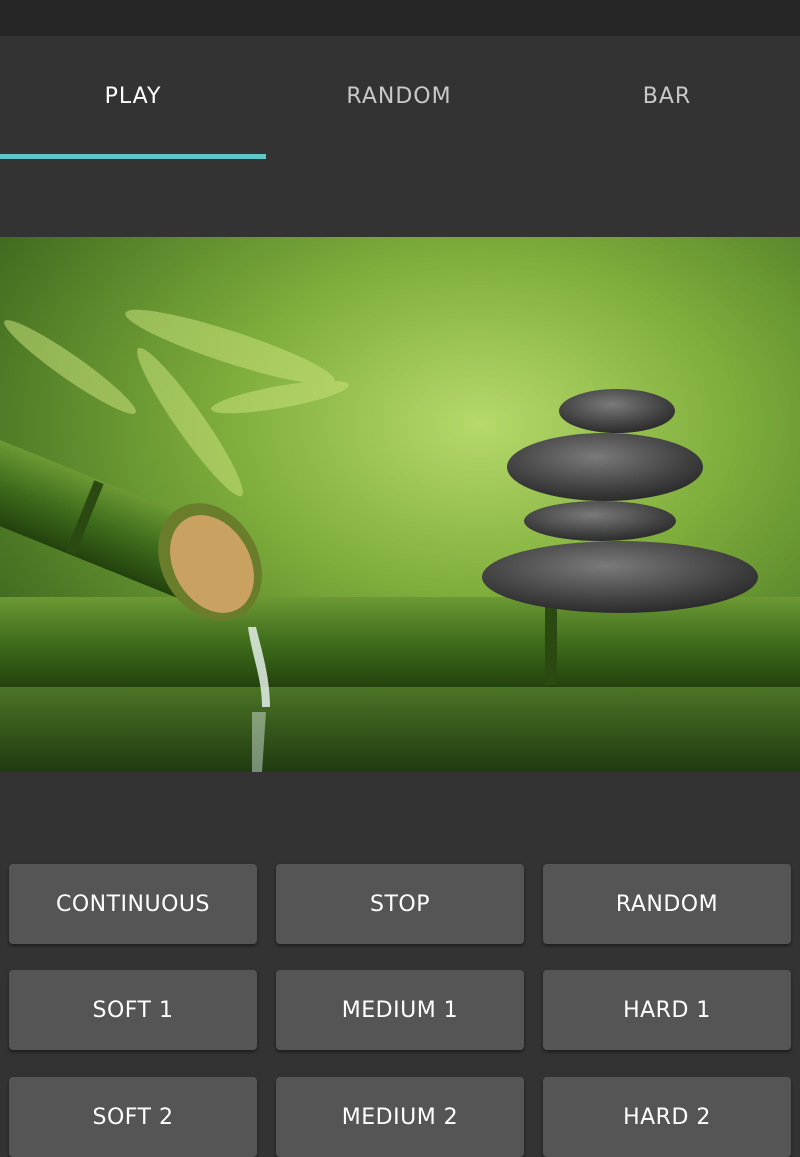 The image size is (800, 1157). I want to click on tab-bar-sounds: BAR, so click(667, 96).